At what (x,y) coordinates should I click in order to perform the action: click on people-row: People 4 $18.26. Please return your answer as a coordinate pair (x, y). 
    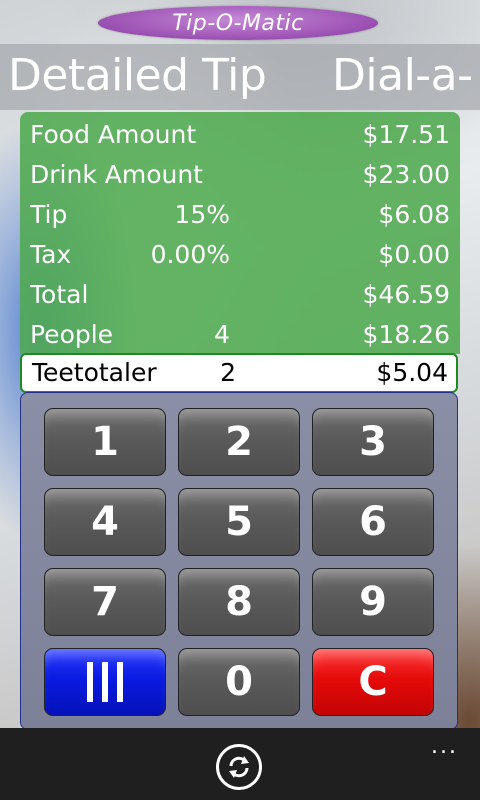
    Looking at the image, I should click on (240, 336).